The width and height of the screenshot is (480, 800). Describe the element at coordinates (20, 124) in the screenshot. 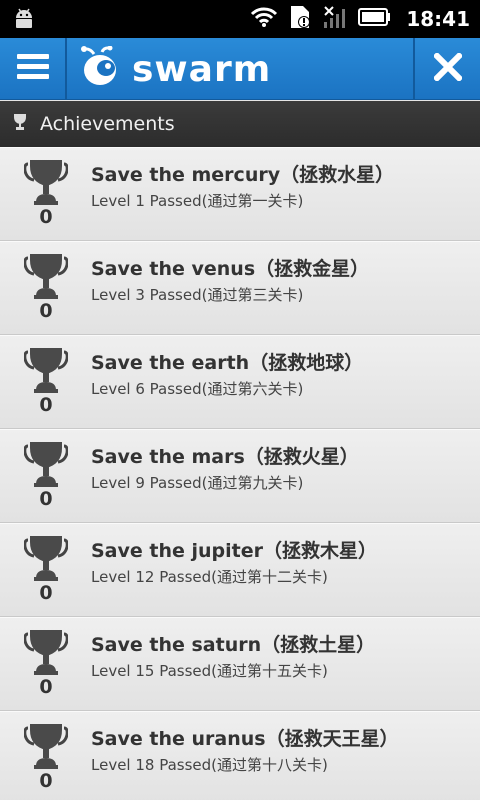

I see `trophy-icon` at that location.